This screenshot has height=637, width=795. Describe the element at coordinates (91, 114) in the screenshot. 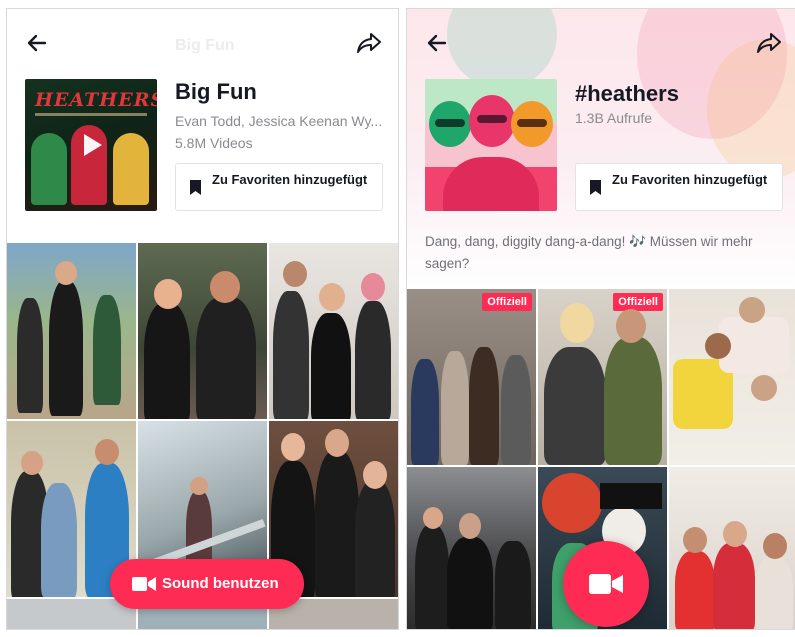

I see `cover-subtitle-line` at that location.